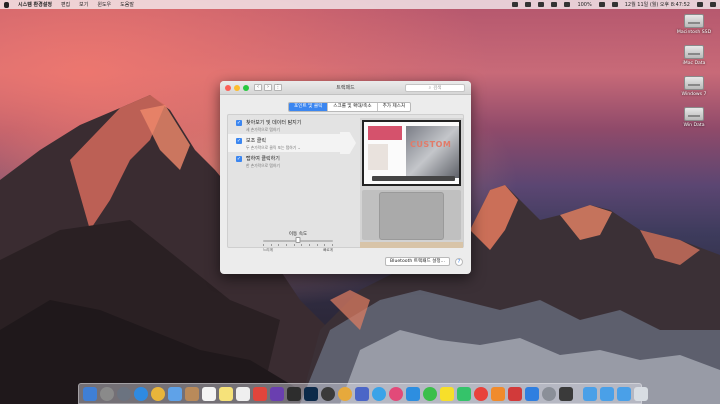 This screenshot has height=404, width=720. What do you see at coordinates (432, 152) in the screenshot?
I see `preview-photo` at bounding box center [432, 152].